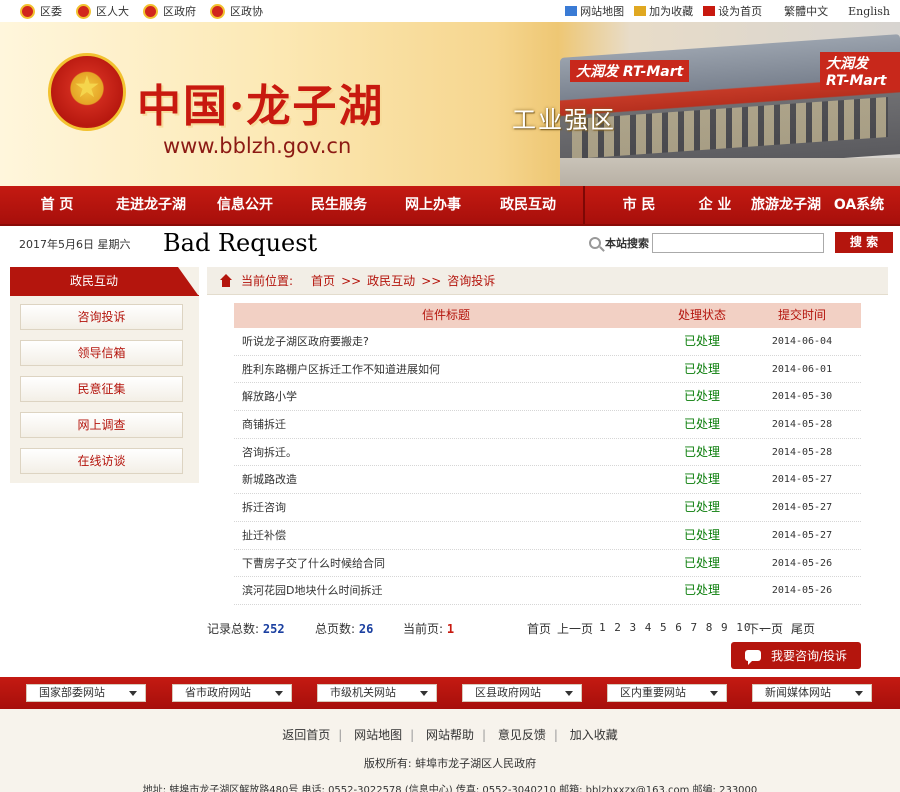  I want to click on nav-oa-system: OA系统, so click(859, 205).